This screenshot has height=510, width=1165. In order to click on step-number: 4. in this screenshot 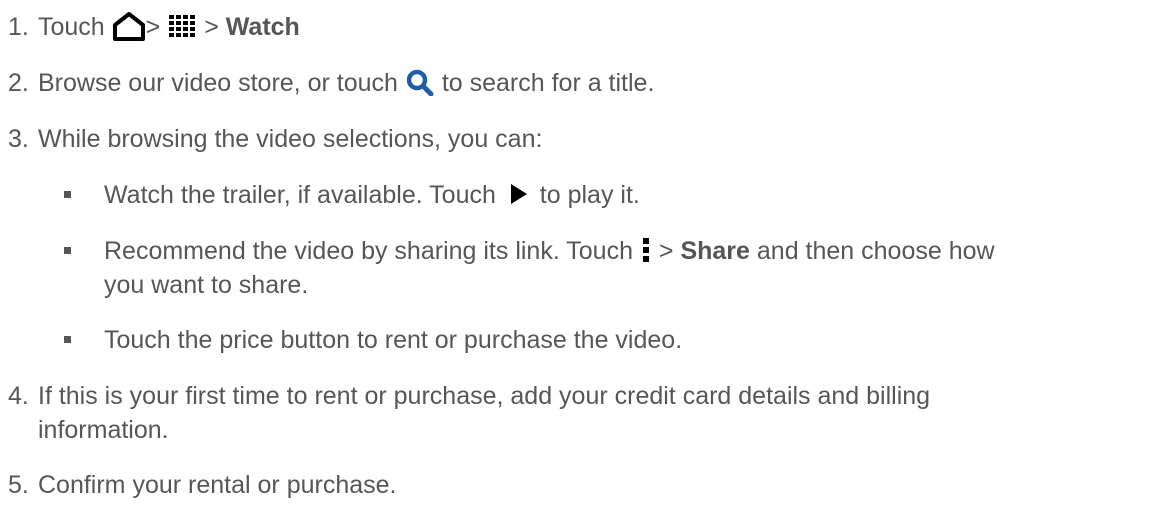, I will do `click(18, 396)`.